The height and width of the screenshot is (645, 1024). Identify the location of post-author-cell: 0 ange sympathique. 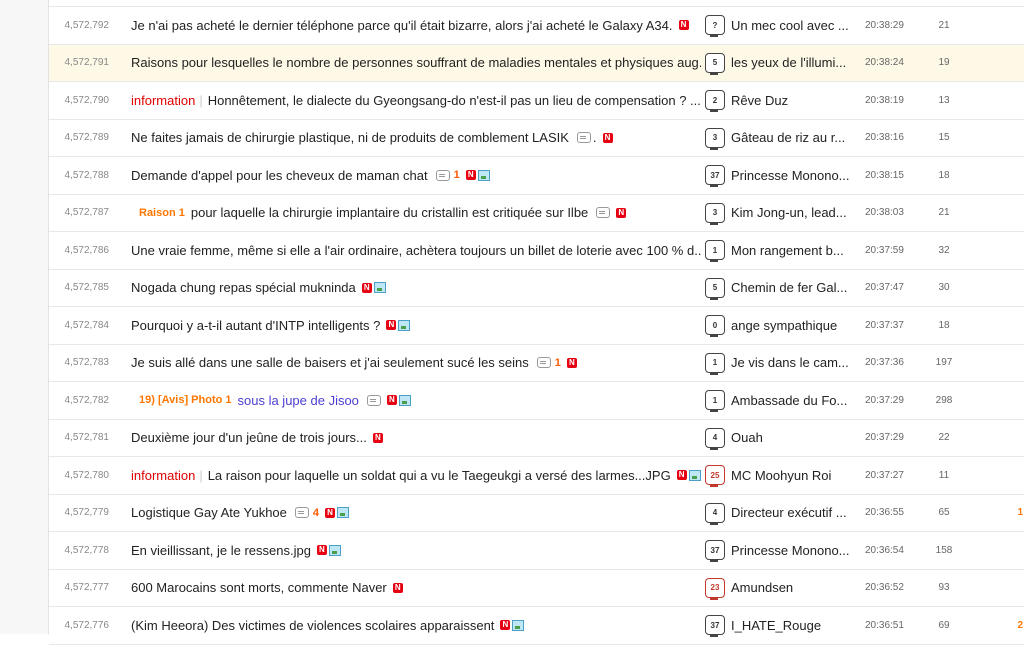
(780, 325).